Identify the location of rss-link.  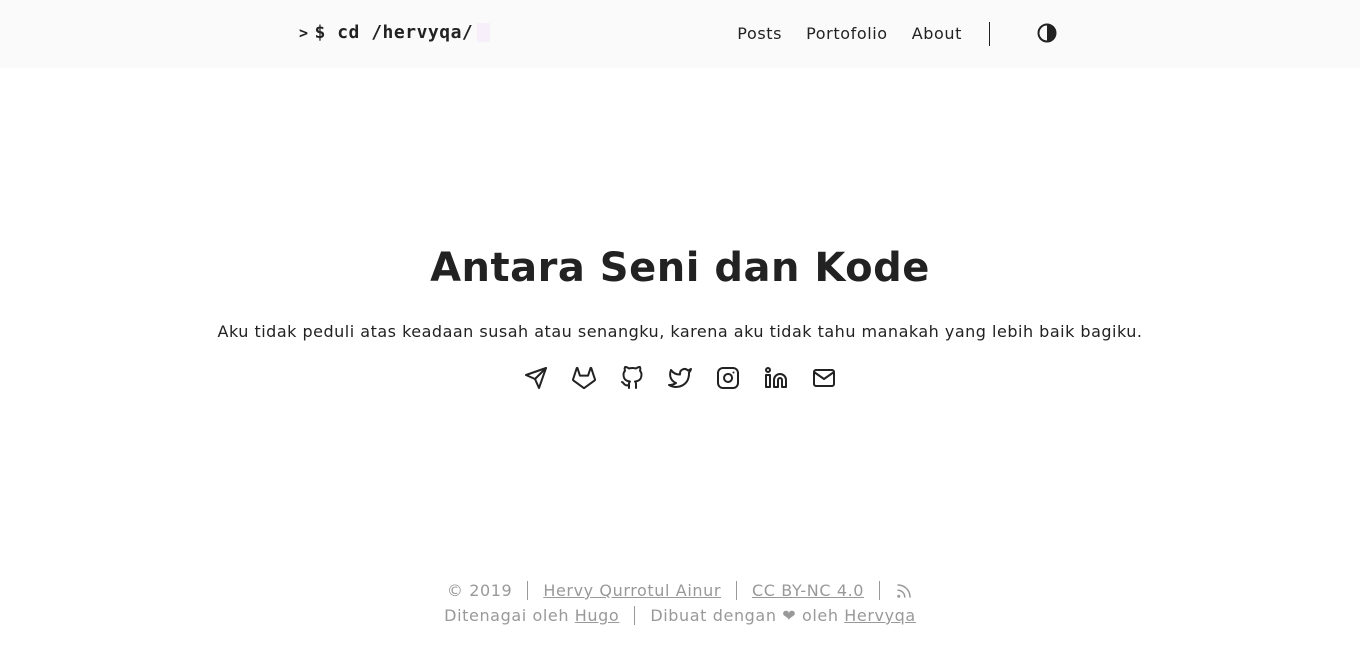
(904, 590).